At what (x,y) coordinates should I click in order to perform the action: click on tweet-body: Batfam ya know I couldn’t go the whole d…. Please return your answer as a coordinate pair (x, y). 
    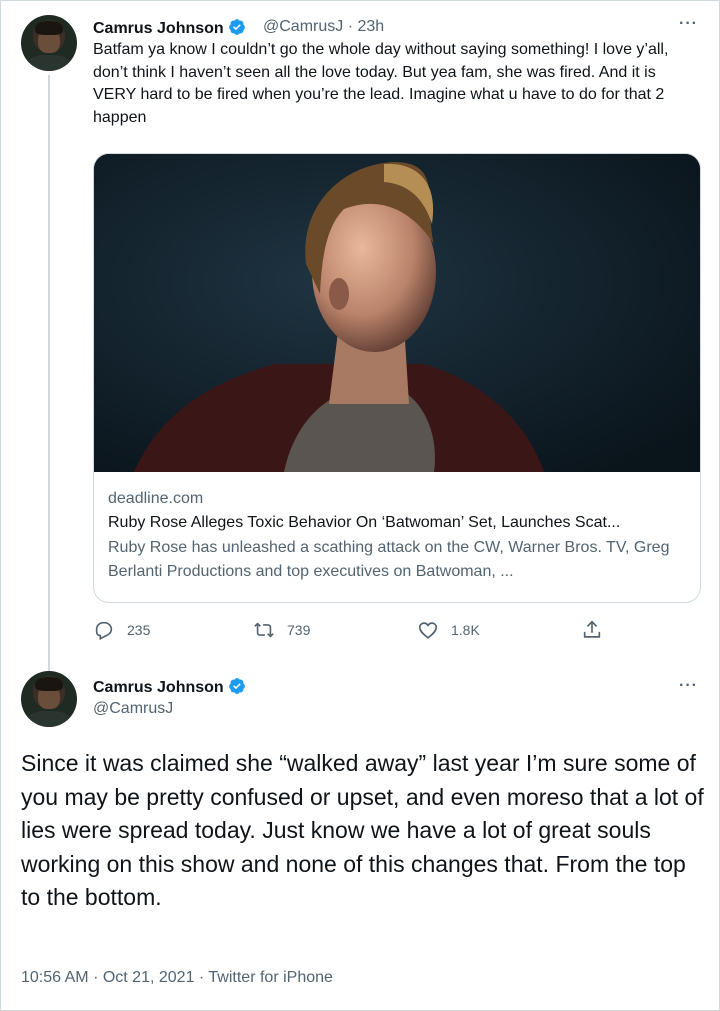
    Looking at the image, I should click on (381, 83).